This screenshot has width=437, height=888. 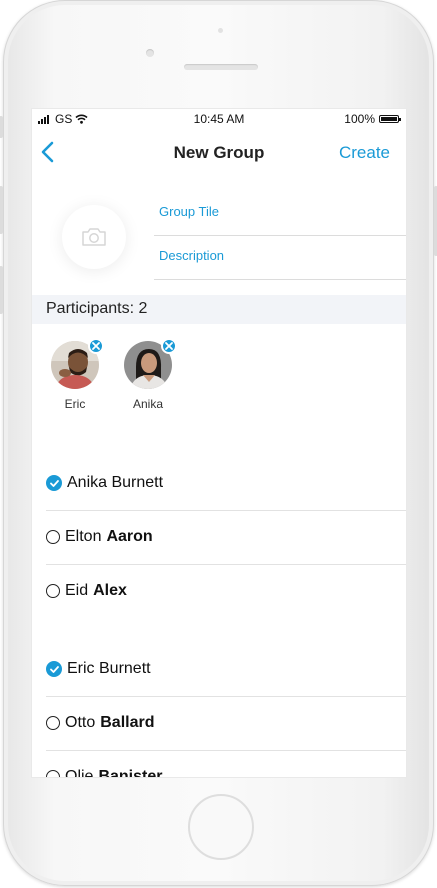 I want to click on home-button, so click(x=221, y=827).